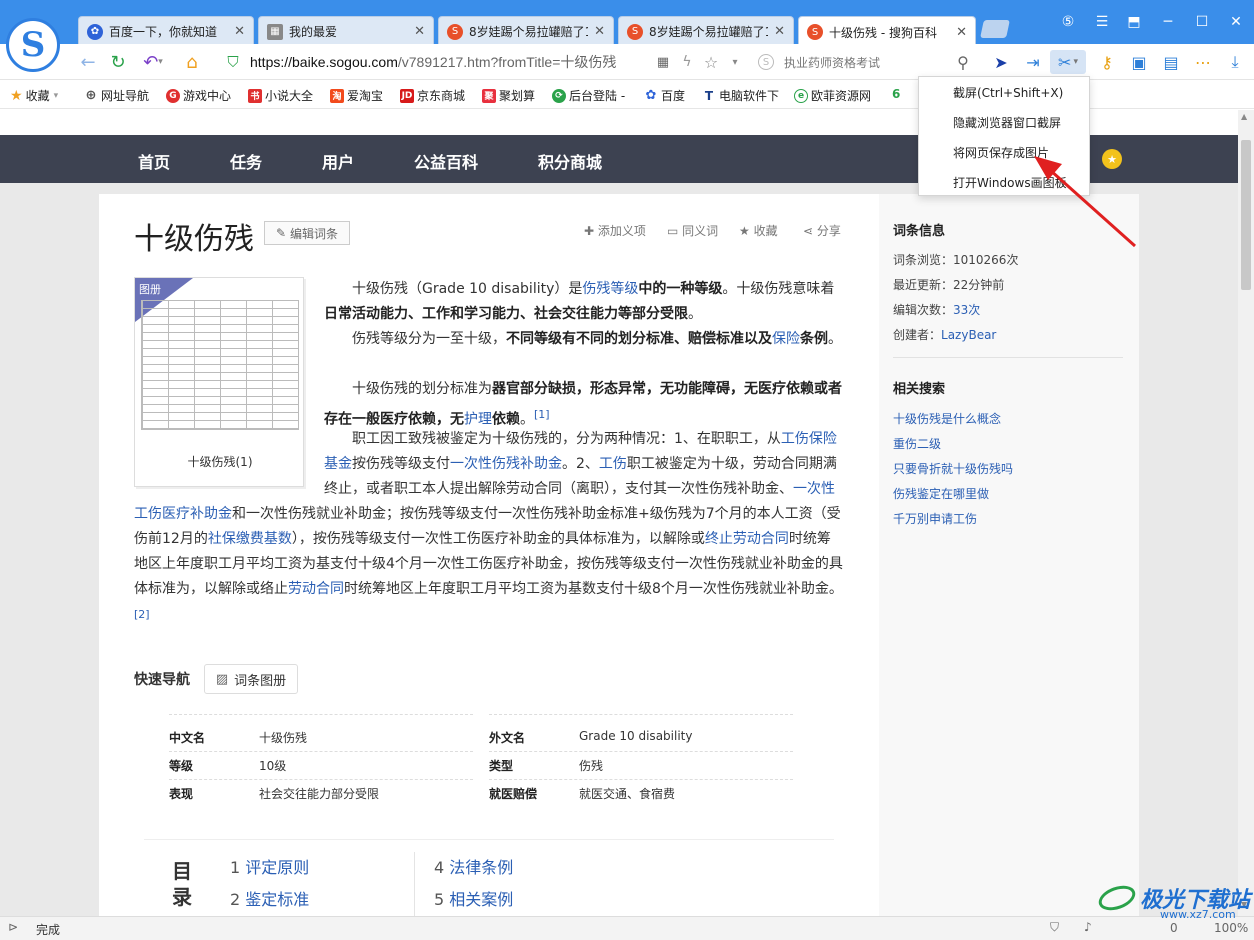 This screenshot has width=1254, height=940. What do you see at coordinates (506, 464) in the screenshot?
I see `link: 一次性伤残补助金` at bounding box center [506, 464].